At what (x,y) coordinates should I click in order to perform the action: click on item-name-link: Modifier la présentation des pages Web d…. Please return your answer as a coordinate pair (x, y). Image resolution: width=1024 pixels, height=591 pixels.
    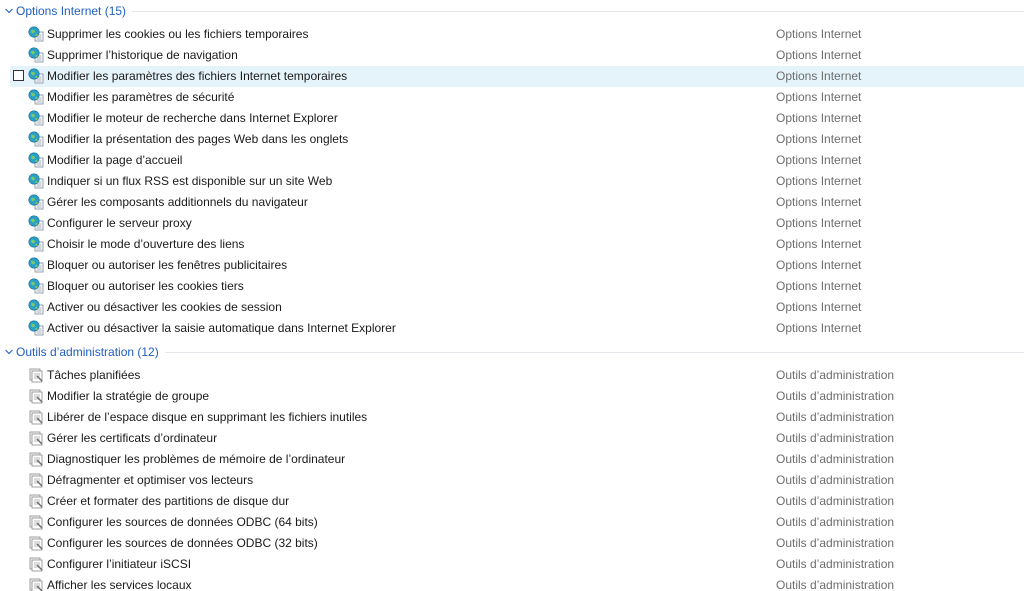
    Looking at the image, I should click on (197, 139).